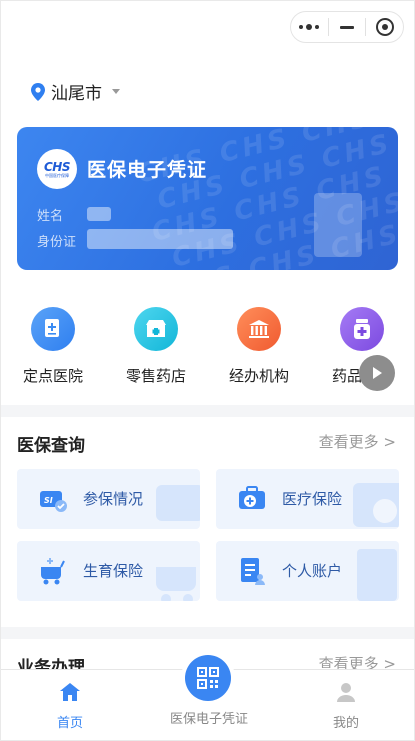  What do you see at coordinates (99, 214) in the screenshot?
I see `name-value-masked` at bounding box center [99, 214].